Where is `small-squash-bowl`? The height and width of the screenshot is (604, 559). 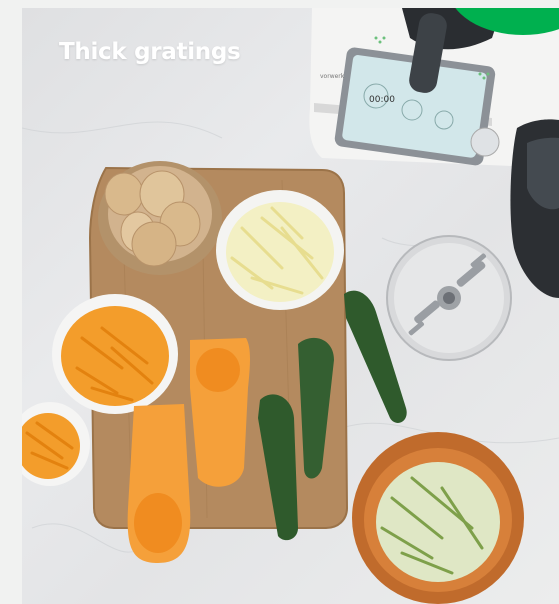
small-squash-bowl is located at coordinates (56, 444).